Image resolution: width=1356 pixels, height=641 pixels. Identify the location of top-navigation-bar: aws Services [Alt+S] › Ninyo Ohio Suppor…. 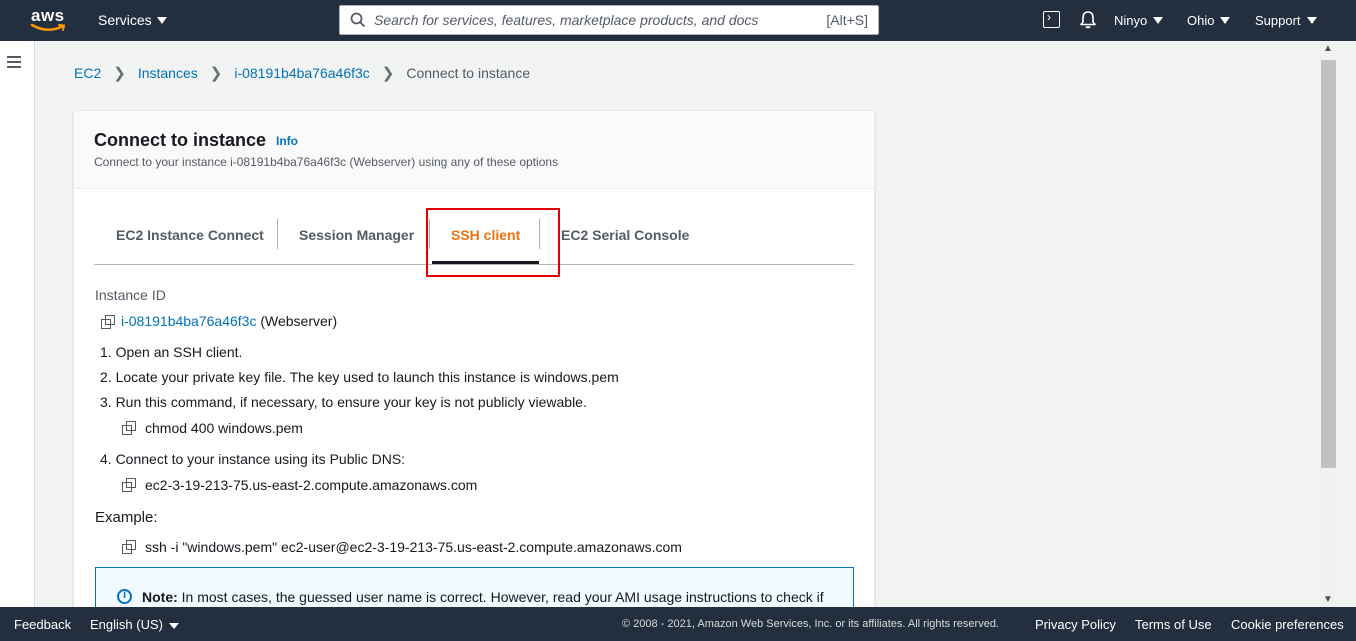
(678, 20).